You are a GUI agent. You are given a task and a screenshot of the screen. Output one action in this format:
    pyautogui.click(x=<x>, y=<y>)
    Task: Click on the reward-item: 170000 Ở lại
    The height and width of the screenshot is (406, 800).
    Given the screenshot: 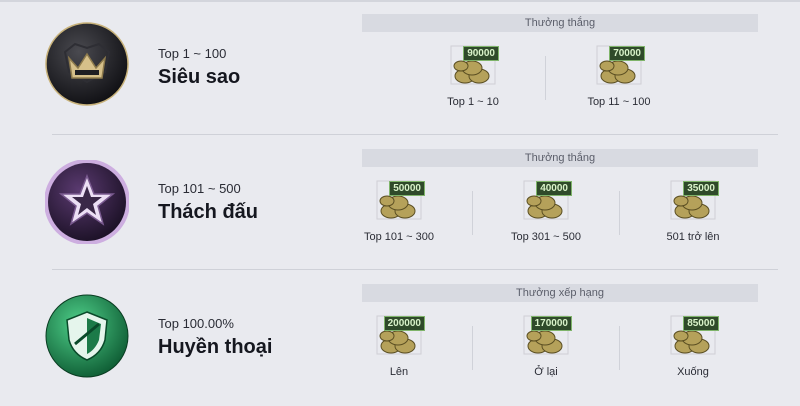 What is the action you would take?
    pyautogui.click(x=546, y=346)
    